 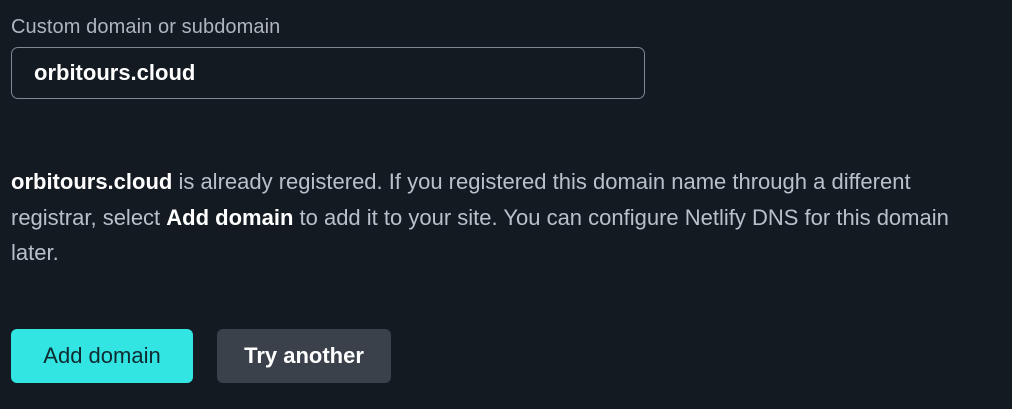 I want to click on domain-input, so click(x=328, y=73).